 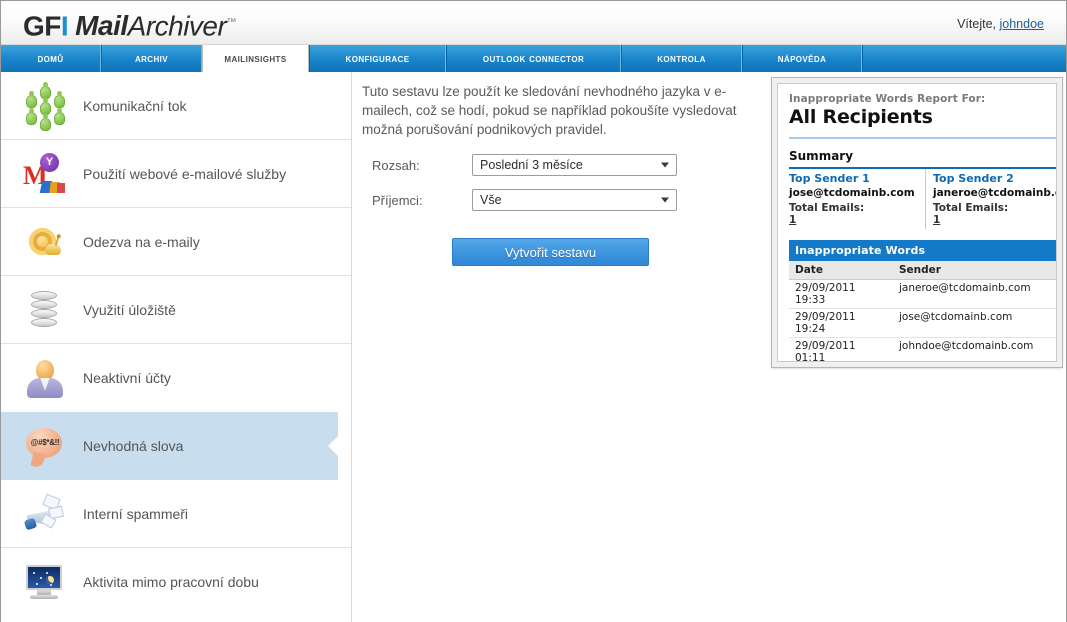 I want to click on rozsah-label: Rozsah:, so click(x=396, y=165).